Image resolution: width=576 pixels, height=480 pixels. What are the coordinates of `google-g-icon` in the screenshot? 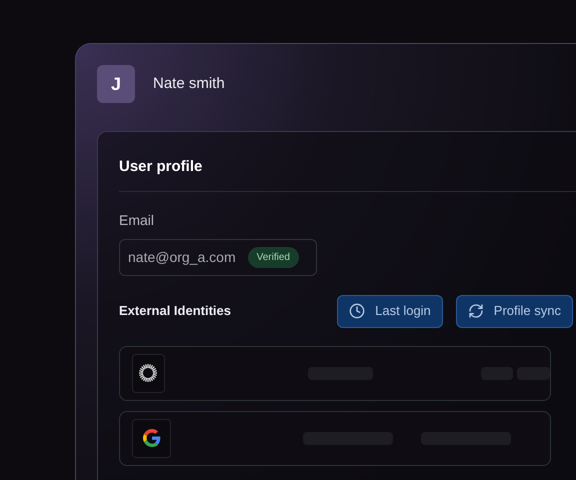 It's located at (151, 438).